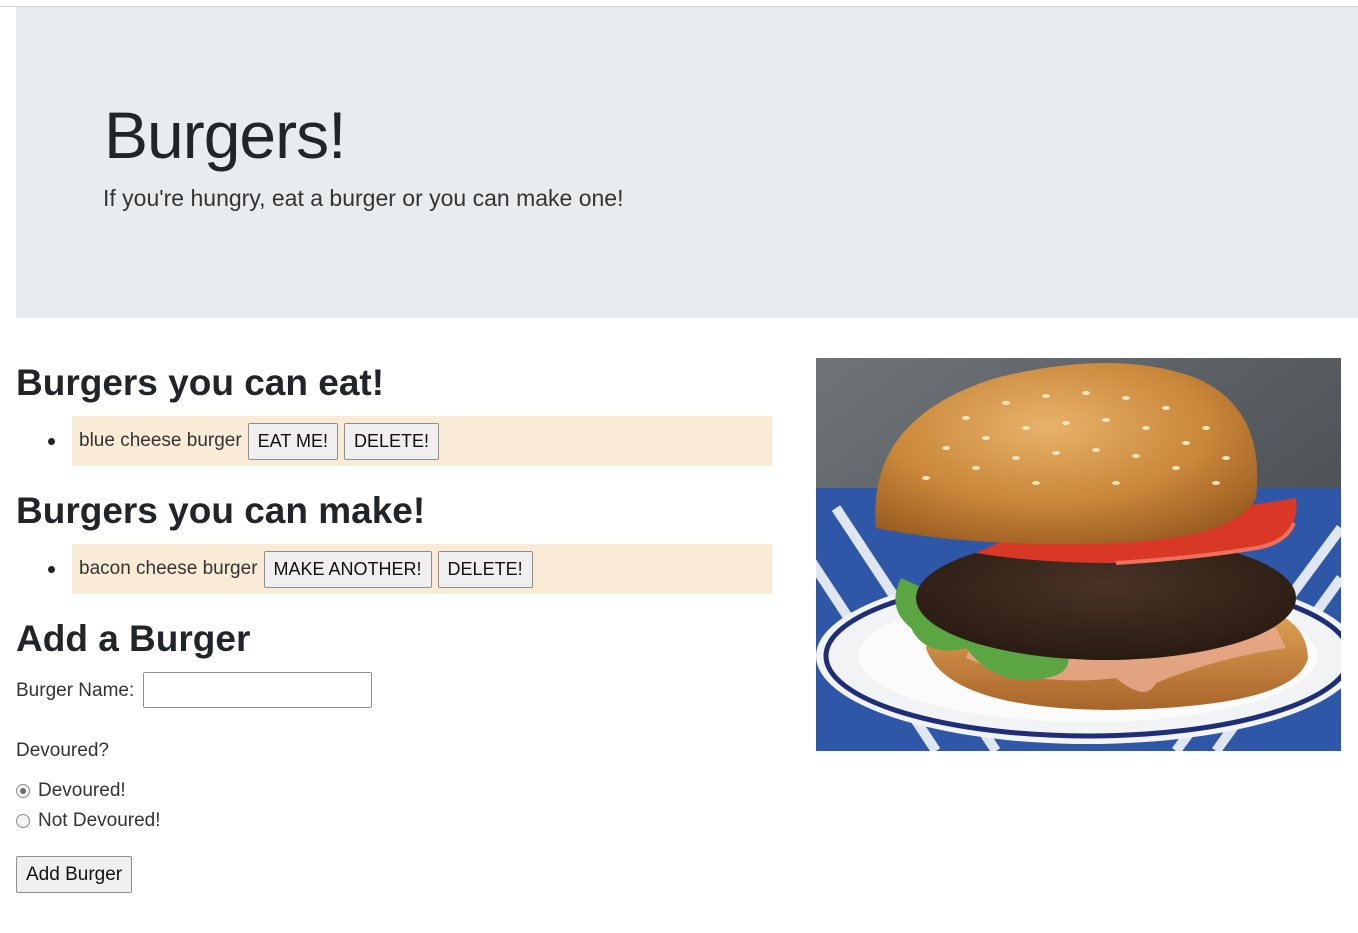 The width and height of the screenshot is (1358, 933). I want to click on radio-label: Not Devoured!, so click(99, 820).